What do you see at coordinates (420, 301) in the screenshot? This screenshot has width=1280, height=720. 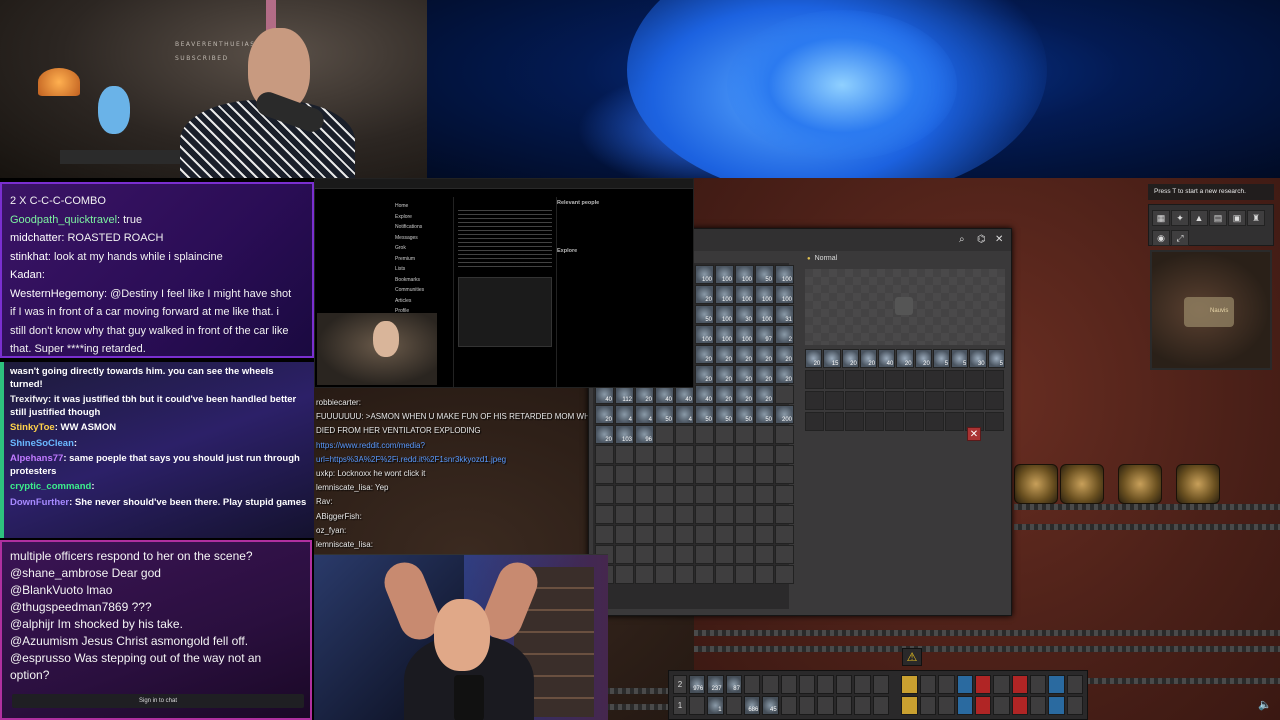 I see `x-nav-item: Articles` at bounding box center [420, 301].